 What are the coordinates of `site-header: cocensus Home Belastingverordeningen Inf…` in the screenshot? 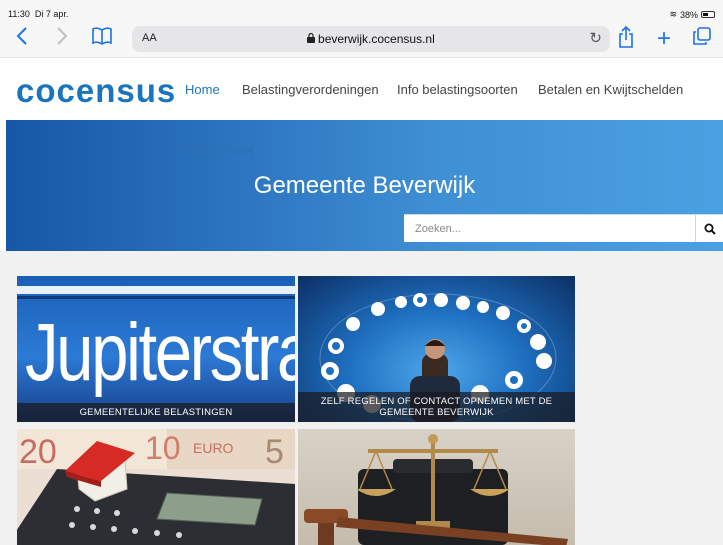 It's located at (361, 89).